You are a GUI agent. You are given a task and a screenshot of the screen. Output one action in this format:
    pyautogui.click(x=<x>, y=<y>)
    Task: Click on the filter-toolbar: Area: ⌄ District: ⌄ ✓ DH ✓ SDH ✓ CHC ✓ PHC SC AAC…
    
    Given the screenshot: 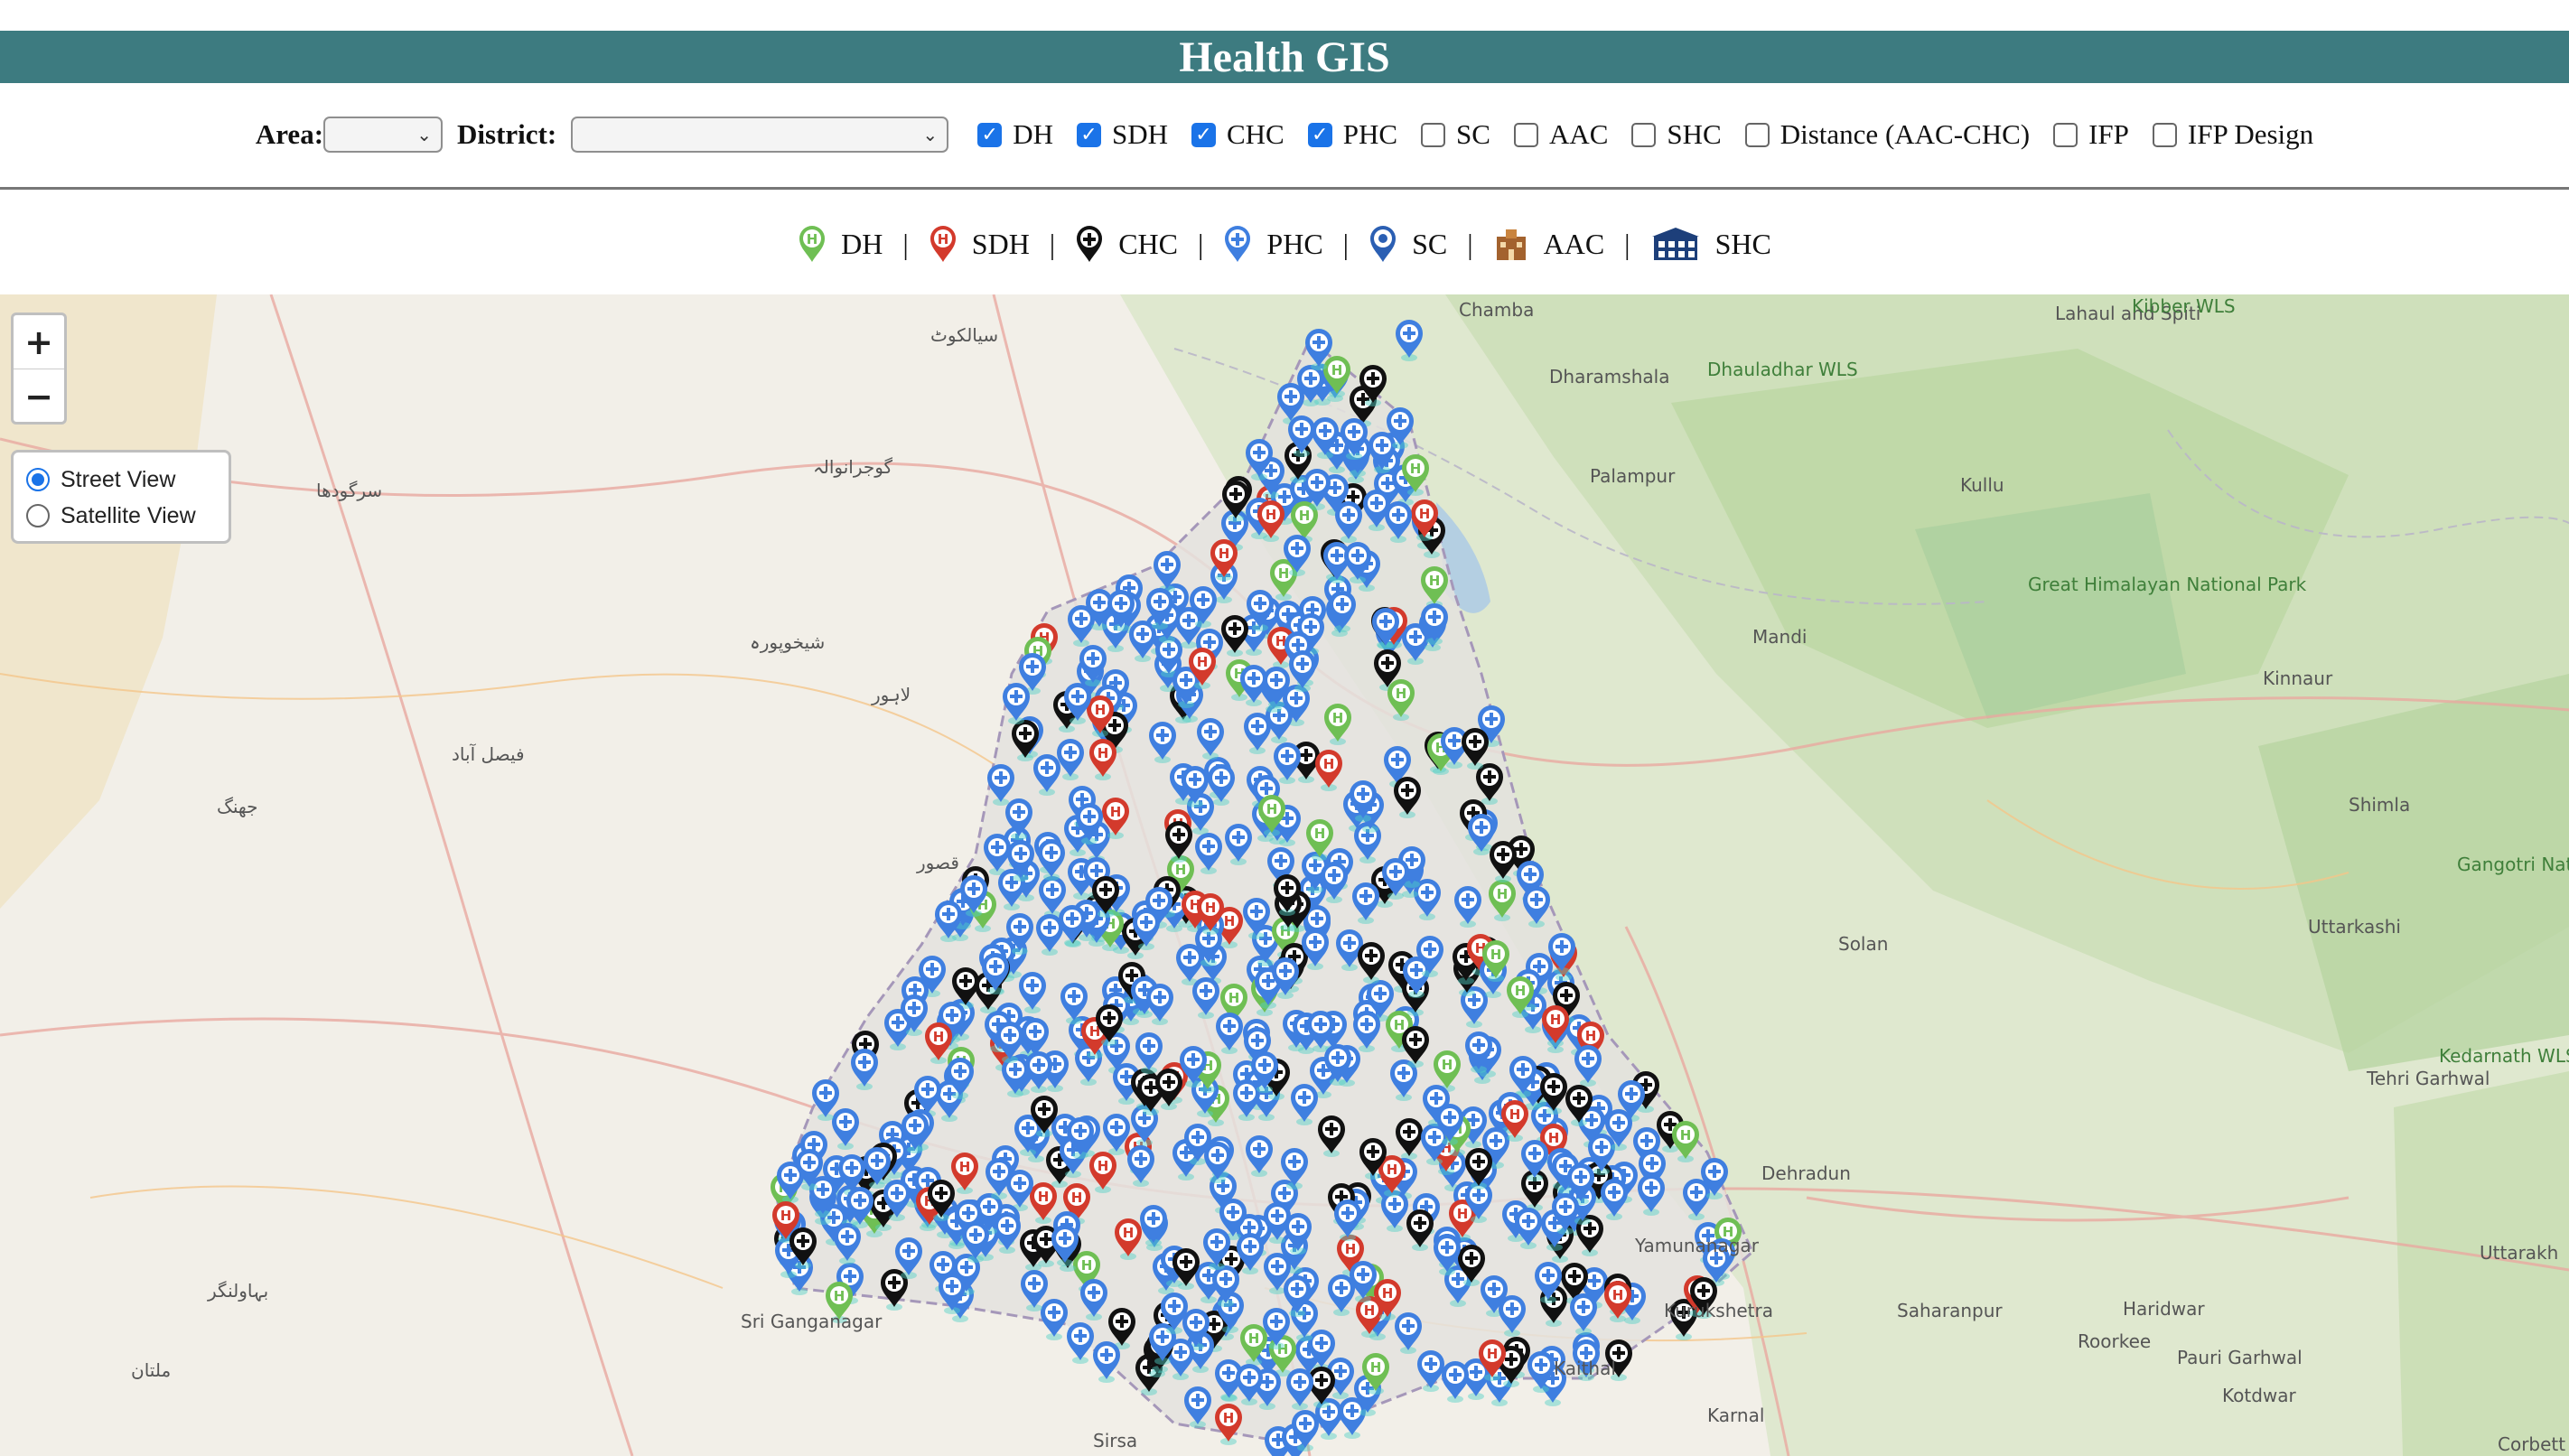 What is the action you would take?
    pyautogui.click(x=1284, y=135)
    